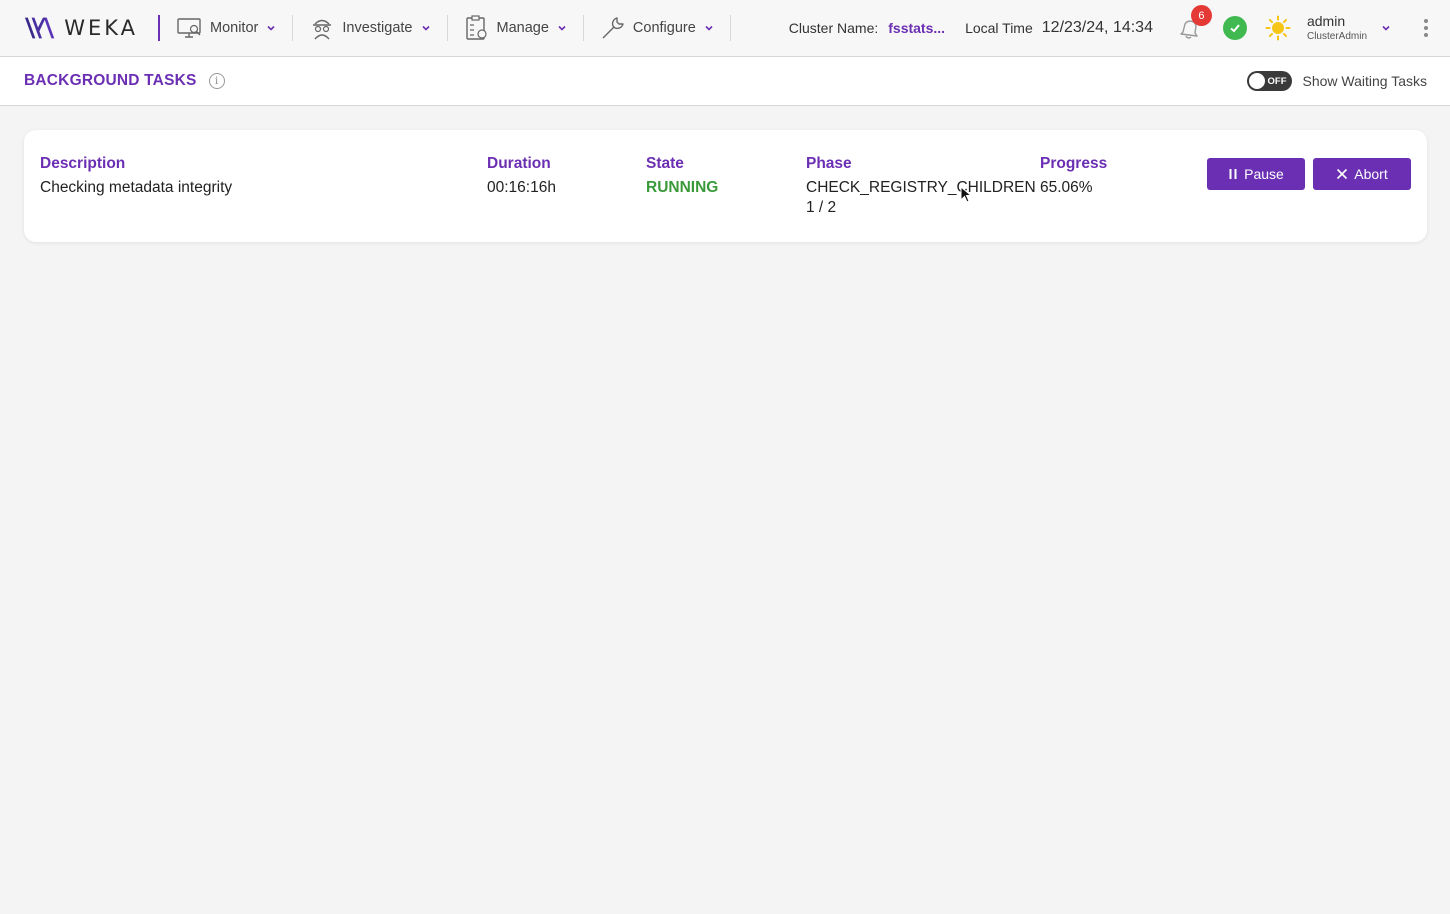 The height and width of the screenshot is (914, 1450). I want to click on more-options-icon, so click(1426, 28).